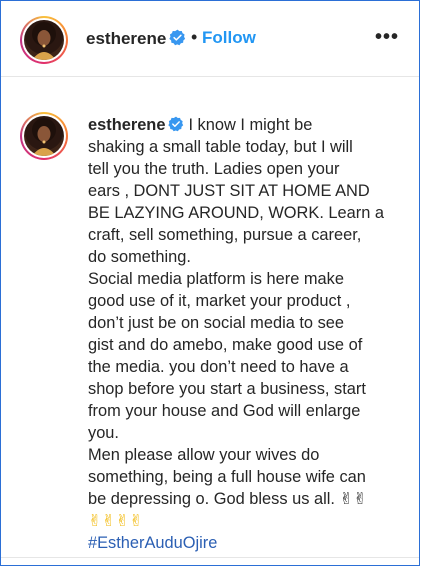 This screenshot has width=422, height=568. I want to click on caption-line: something, being a full house wife can, so click(227, 477).